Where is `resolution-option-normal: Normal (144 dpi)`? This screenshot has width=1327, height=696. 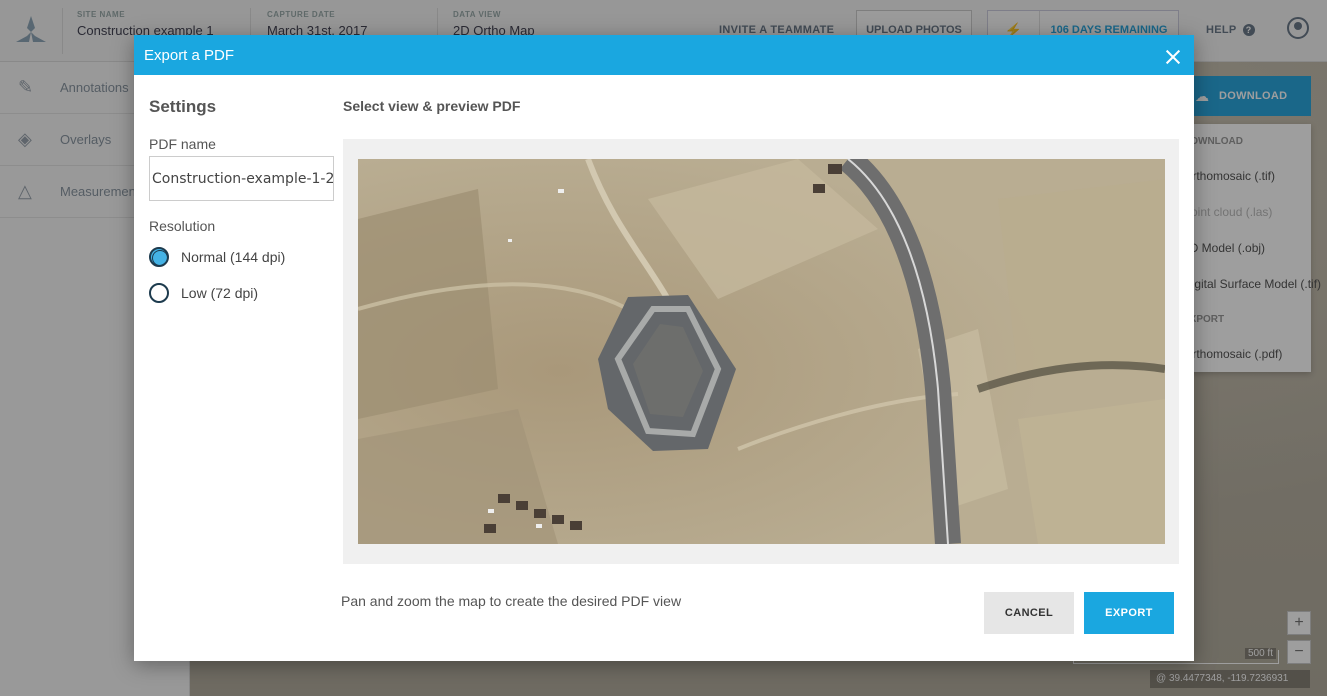
resolution-option-normal: Normal (144 dpi) is located at coordinates (217, 257).